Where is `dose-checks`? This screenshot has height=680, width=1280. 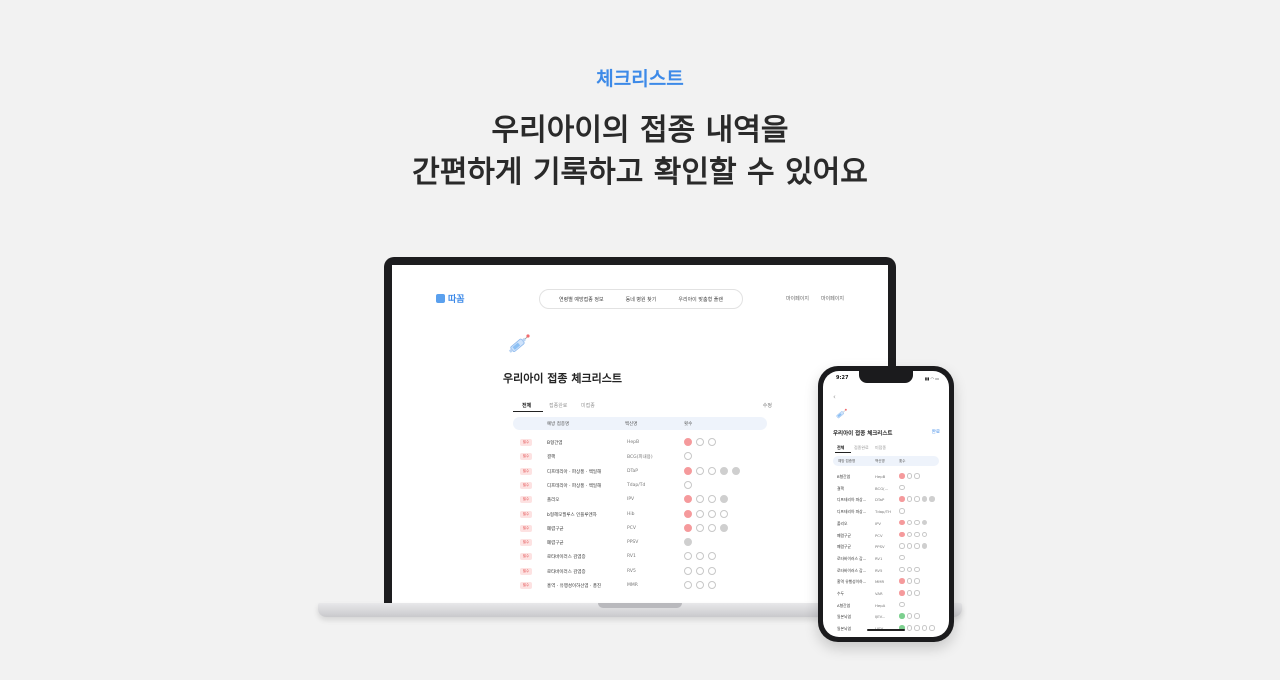
dose-checks is located at coordinates (902, 604).